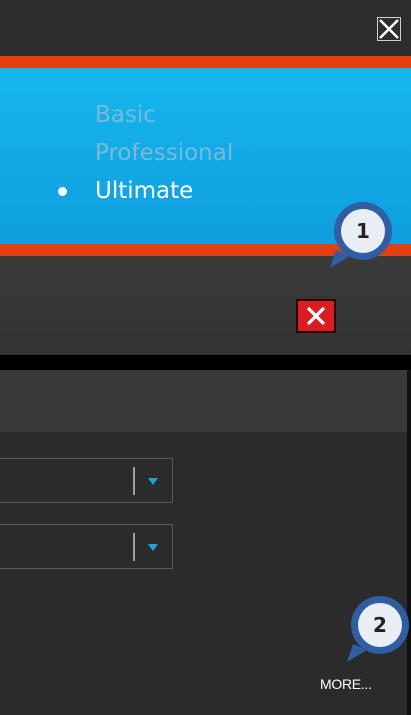 The height and width of the screenshot is (715, 411). I want to click on panel-header, so click(203, 401).